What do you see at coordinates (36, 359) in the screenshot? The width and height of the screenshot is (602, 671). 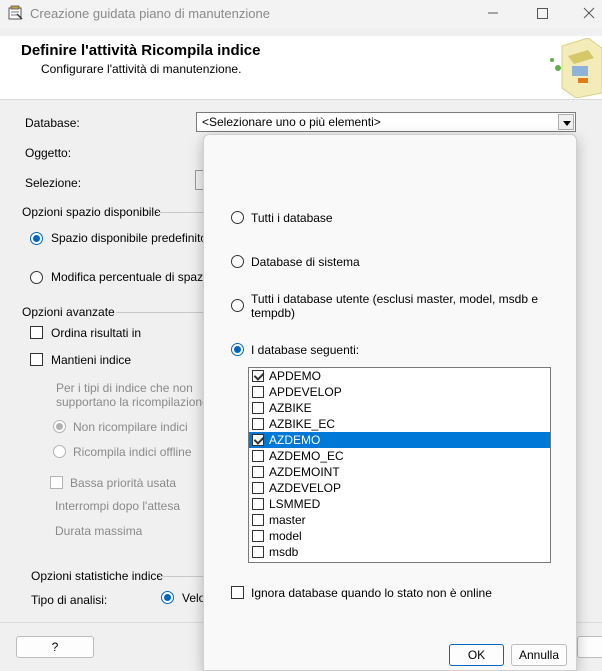 I see `keep-index-checkbox` at bounding box center [36, 359].